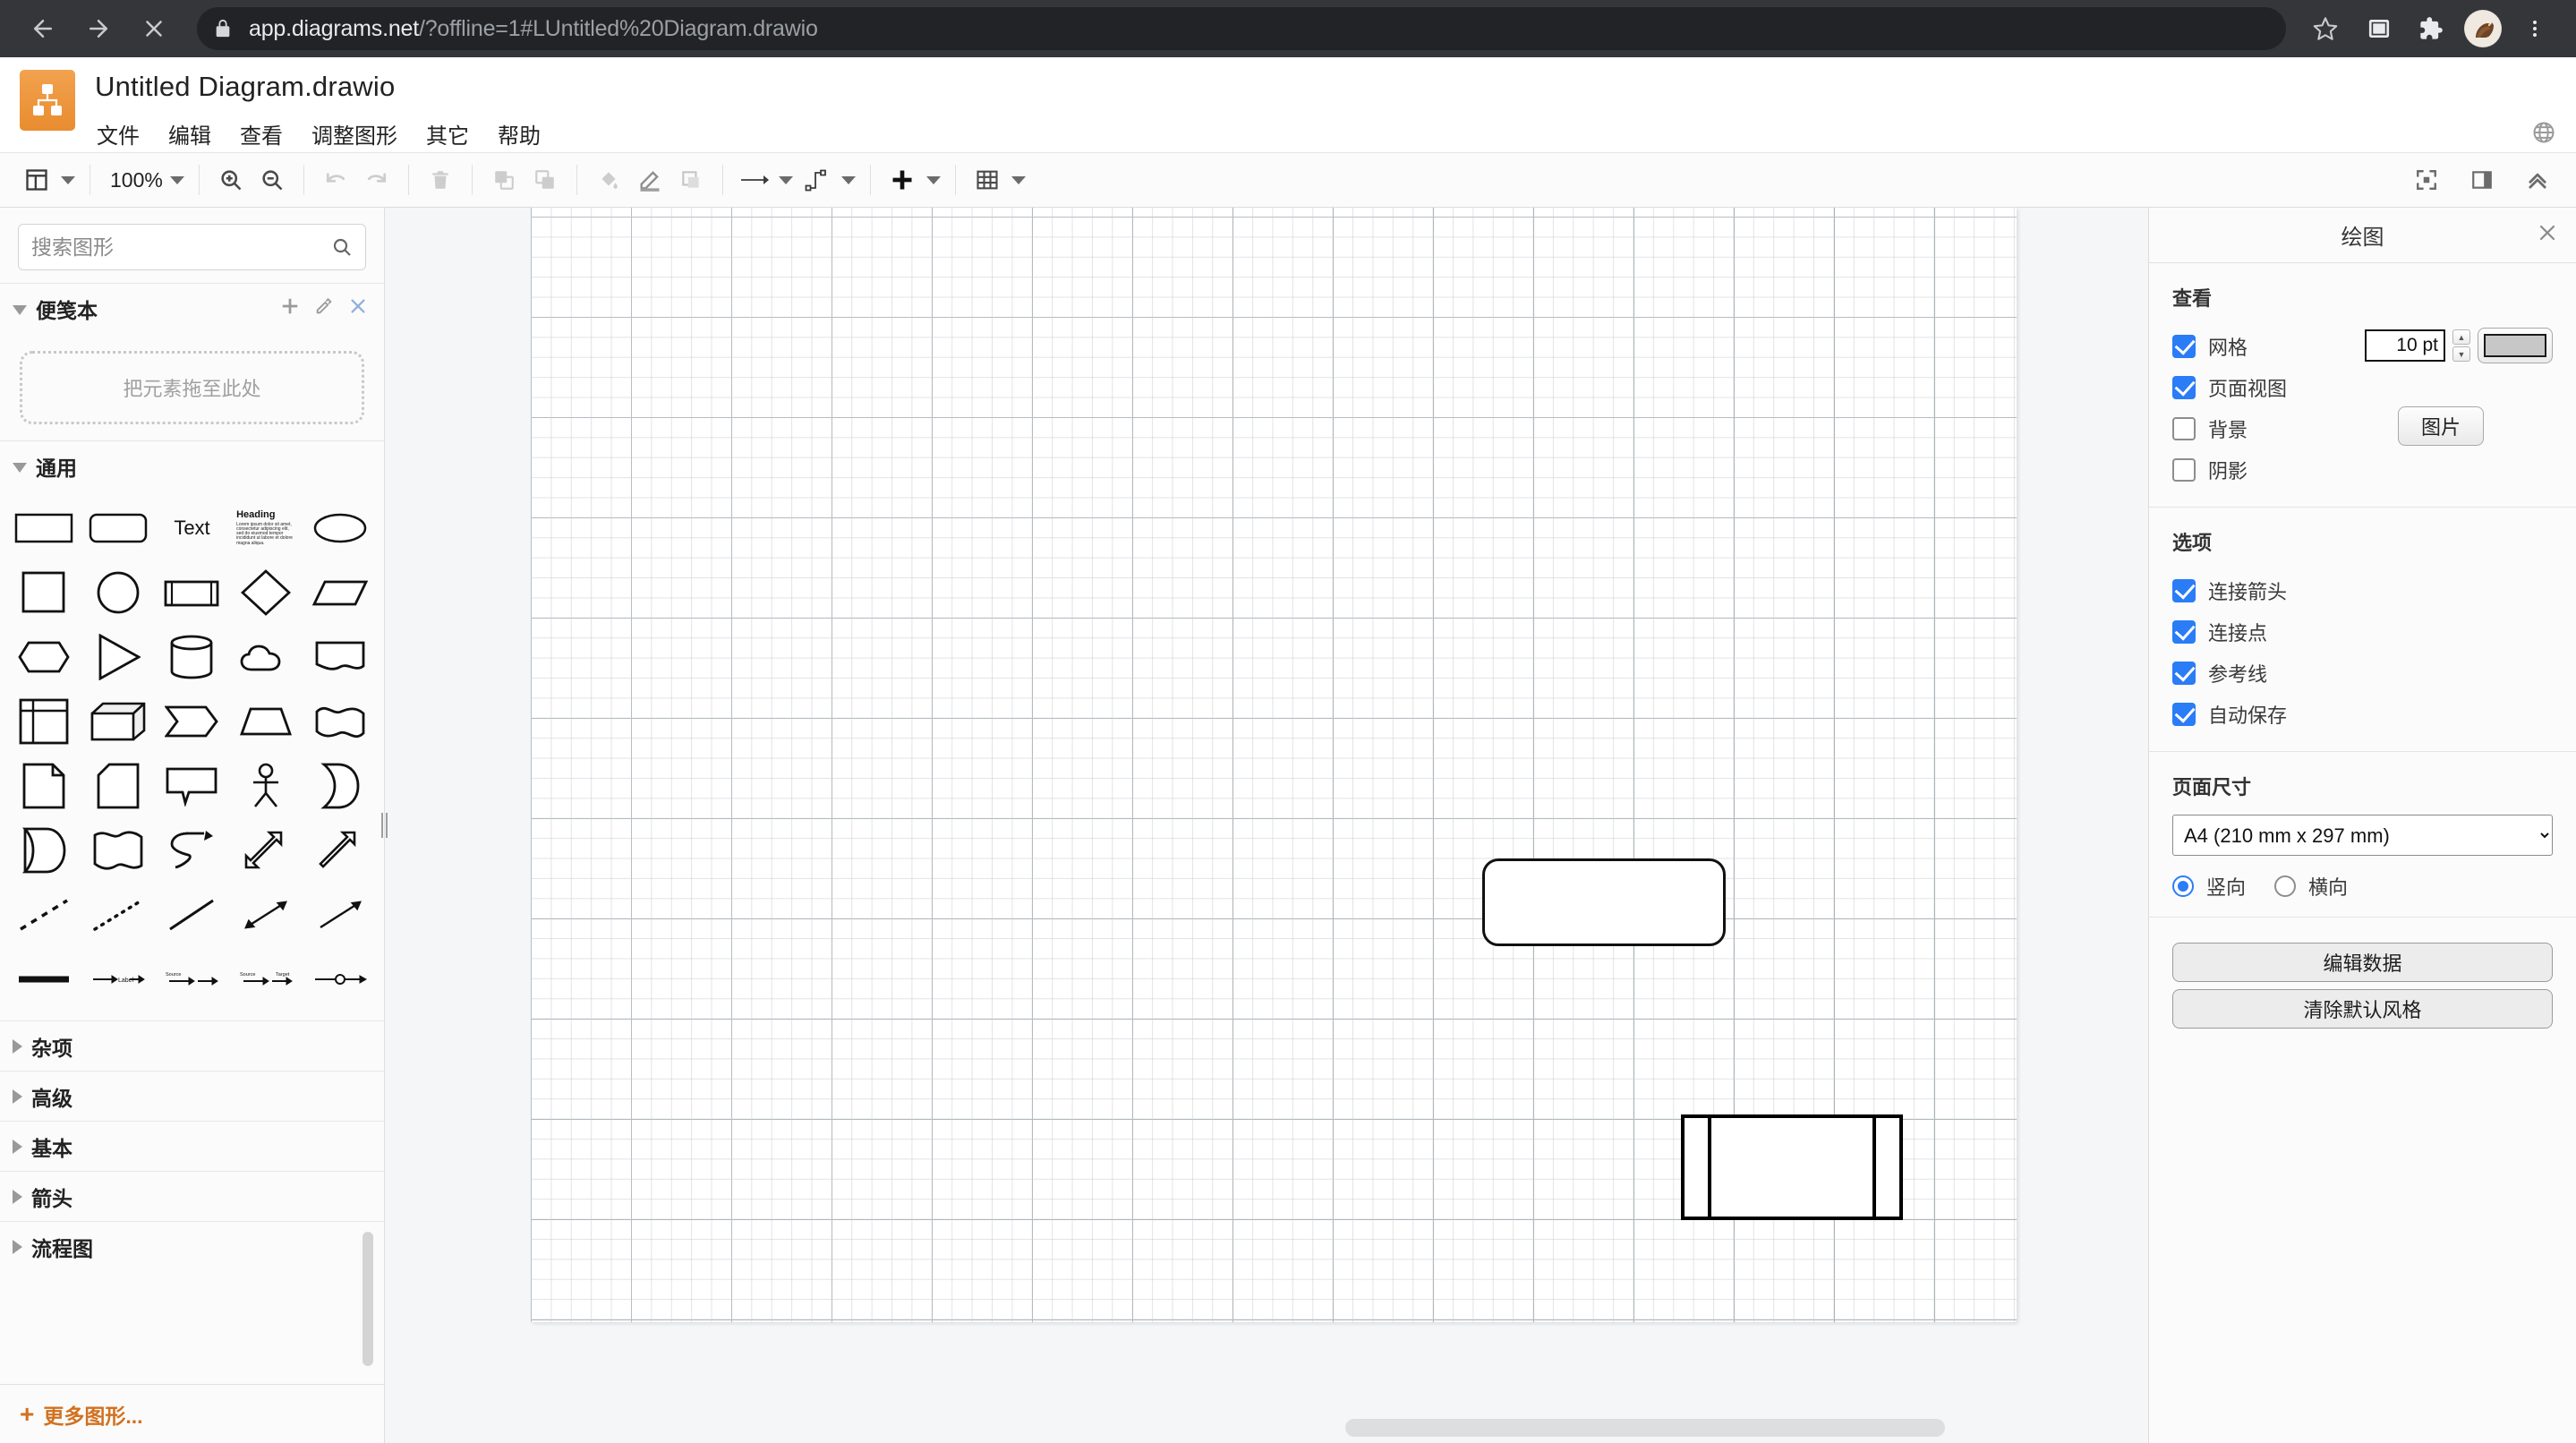 The width and height of the screenshot is (2576, 1443). I want to click on table-caret-icon, so click(1018, 179).